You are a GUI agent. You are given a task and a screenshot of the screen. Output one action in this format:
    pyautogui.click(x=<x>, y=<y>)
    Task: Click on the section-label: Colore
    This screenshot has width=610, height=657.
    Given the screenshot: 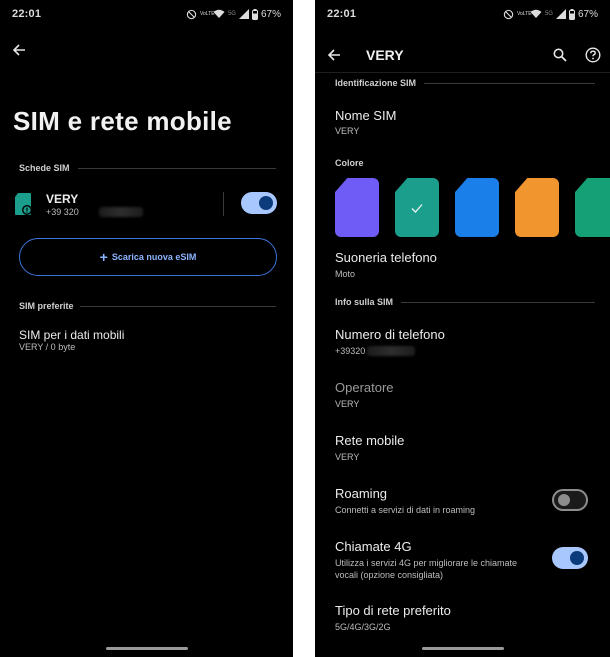 What is the action you would take?
    pyautogui.click(x=349, y=163)
    